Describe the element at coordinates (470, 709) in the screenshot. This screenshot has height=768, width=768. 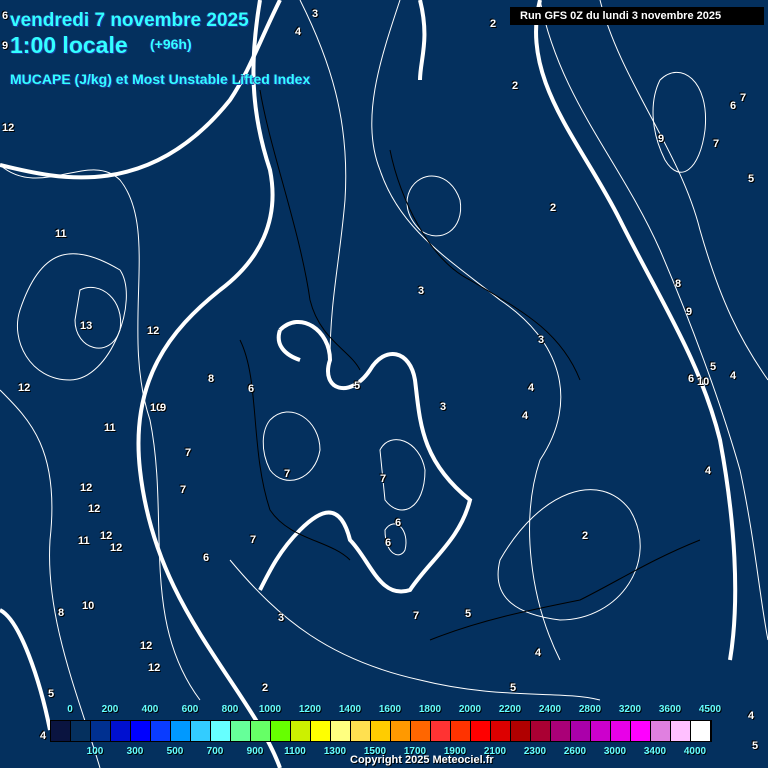
I see `legend-top-label: 2000` at that location.